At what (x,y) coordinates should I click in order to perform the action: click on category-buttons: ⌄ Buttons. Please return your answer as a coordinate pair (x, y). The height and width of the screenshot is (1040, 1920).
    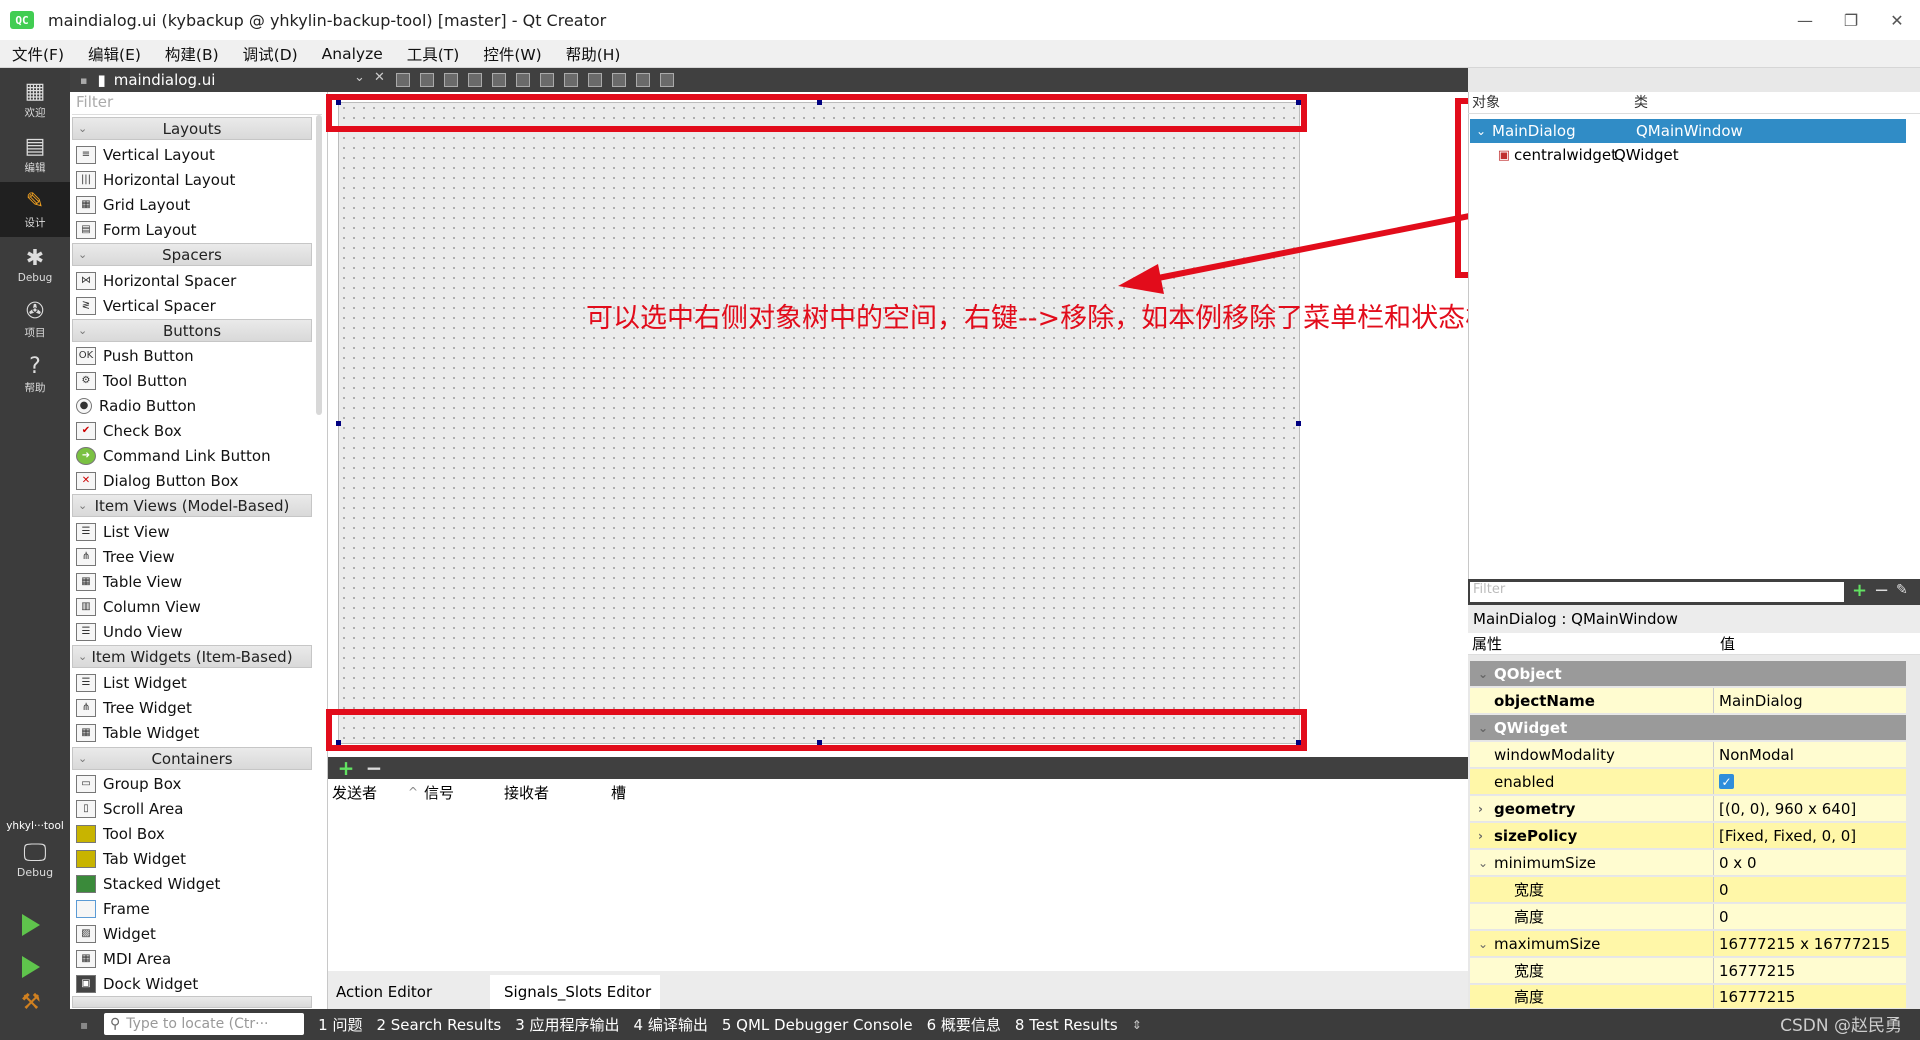
    Looking at the image, I should click on (192, 330).